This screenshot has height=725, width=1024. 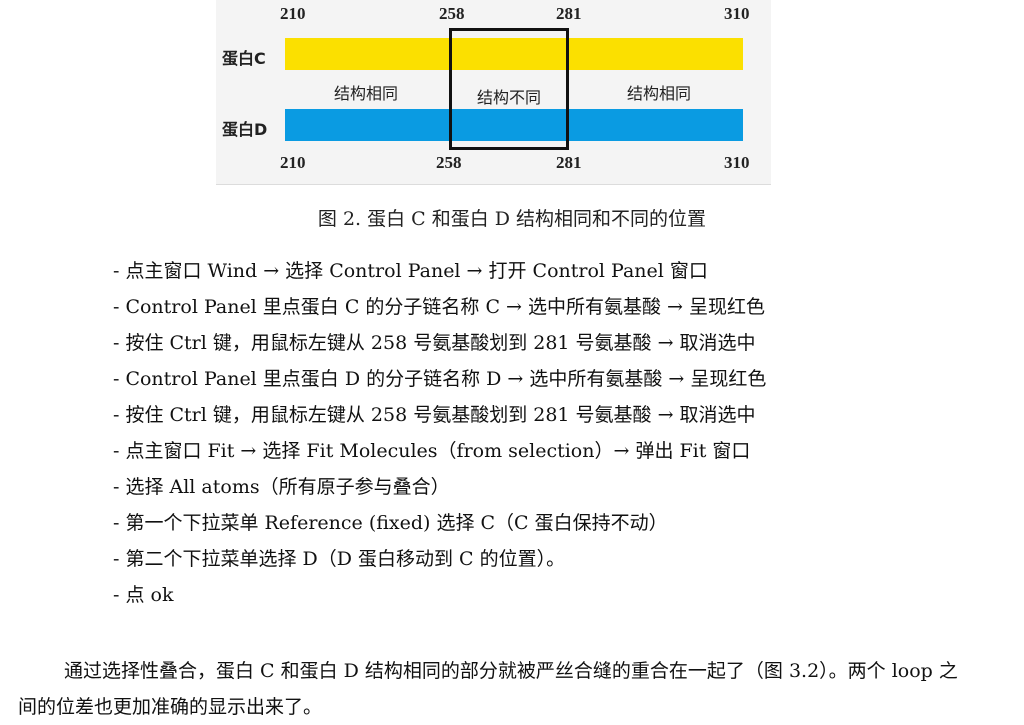 I want to click on bottom-tick-210: 210, so click(x=293, y=162).